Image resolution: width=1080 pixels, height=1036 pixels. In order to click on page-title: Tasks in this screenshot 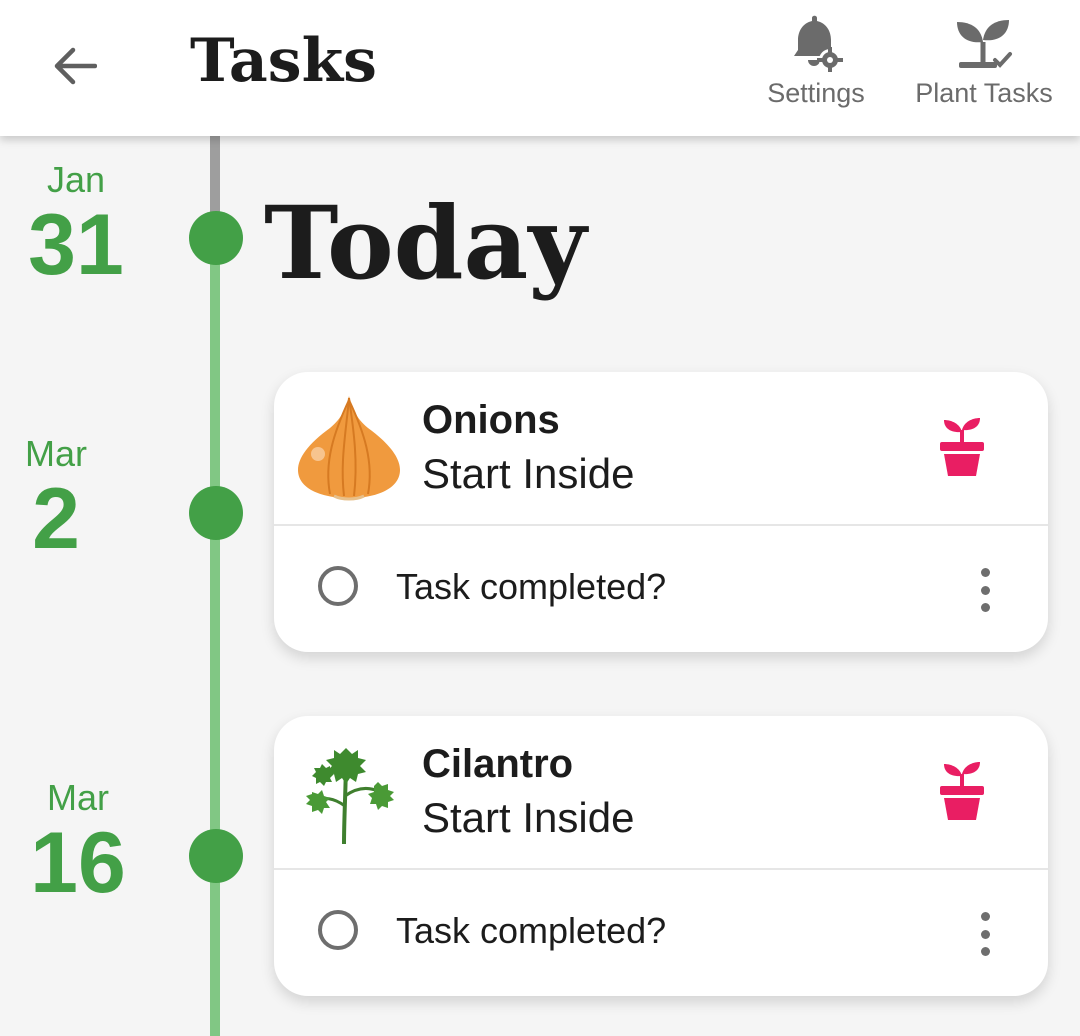, I will do `click(283, 61)`.